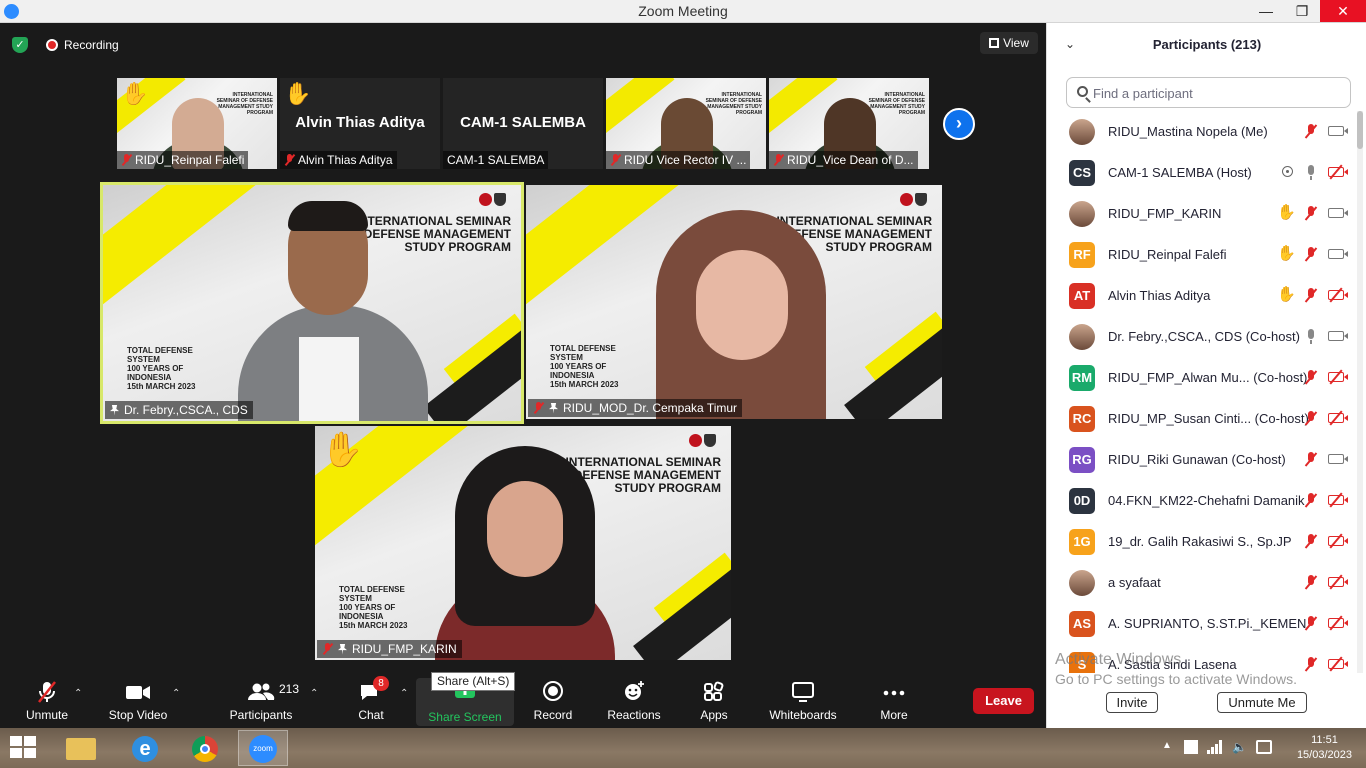 Image resolution: width=1366 pixels, height=768 pixels. I want to click on avatar: CS, so click(1082, 173).